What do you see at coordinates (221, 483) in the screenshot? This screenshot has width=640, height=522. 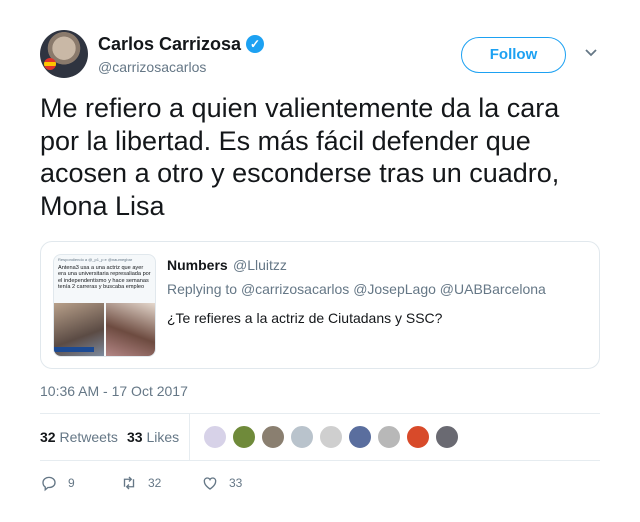 I see `like-button: 33` at bounding box center [221, 483].